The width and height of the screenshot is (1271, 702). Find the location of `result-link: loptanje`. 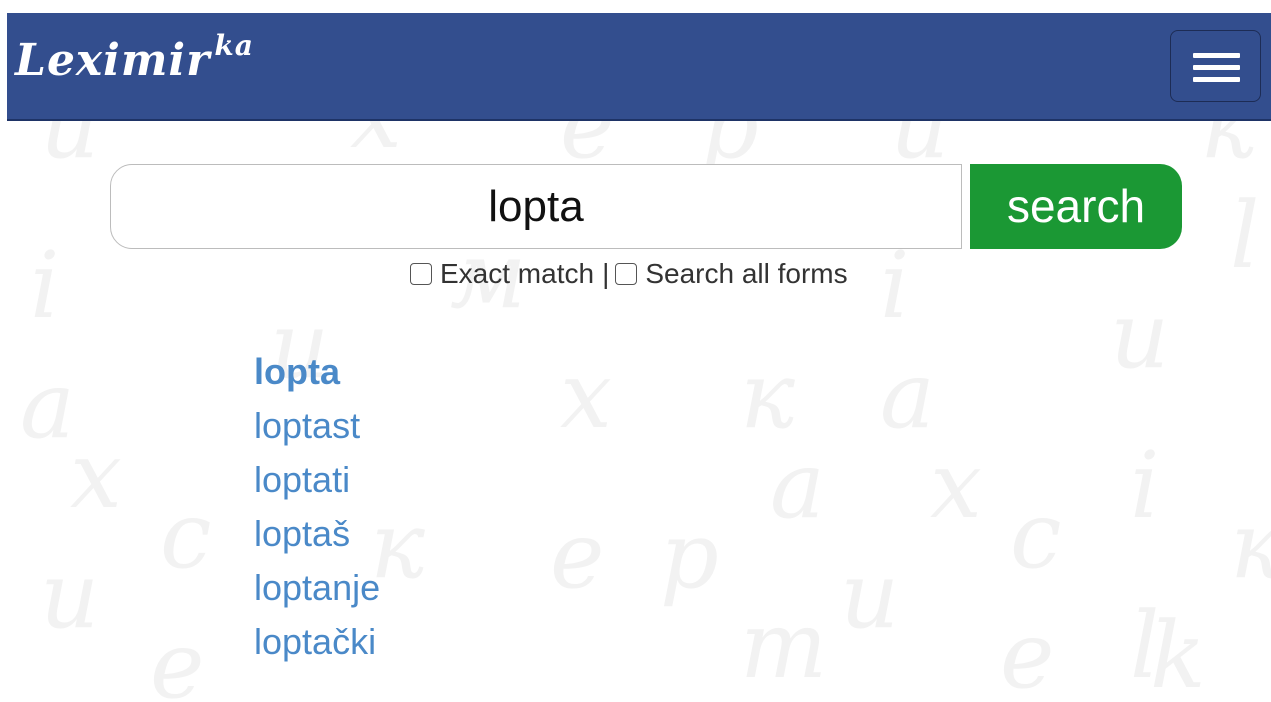

result-link: loptanje is located at coordinates (317, 588).